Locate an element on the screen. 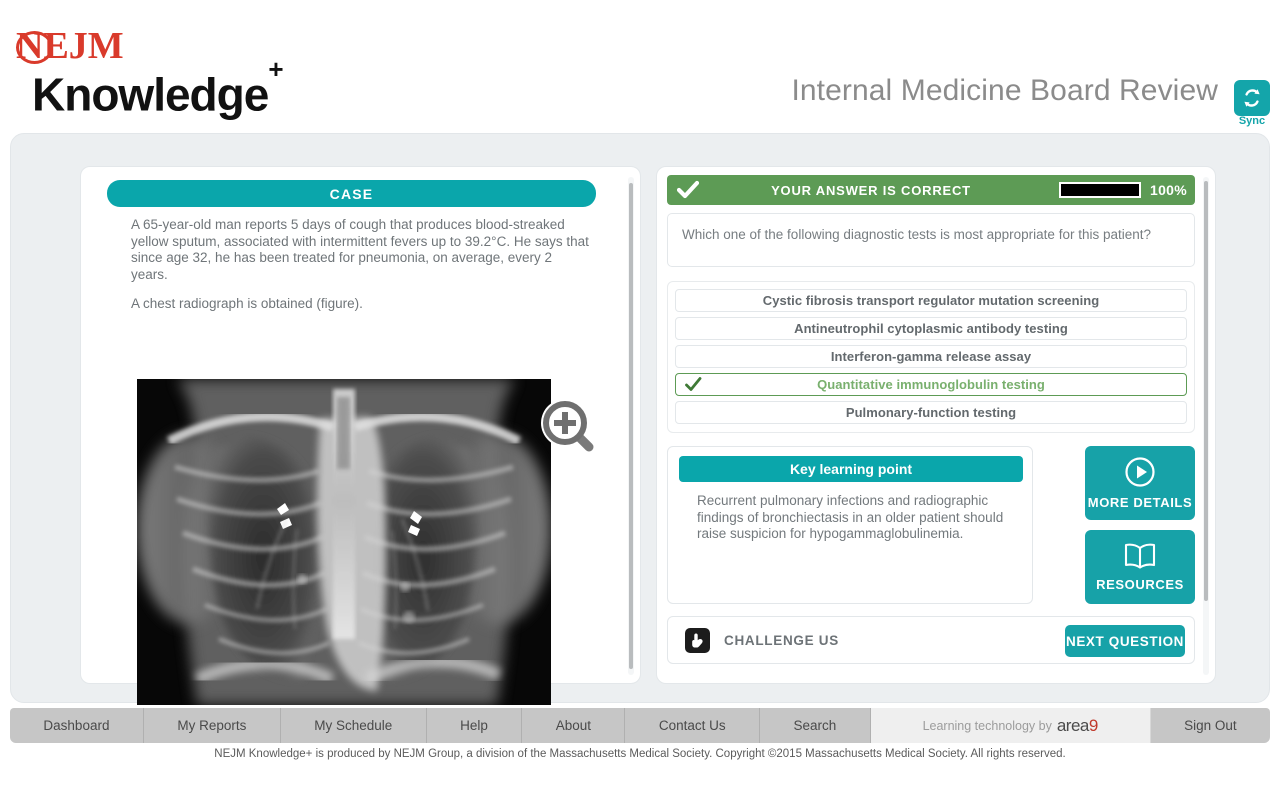 This screenshot has height=800, width=1280. resources-button: RESOURCES is located at coordinates (1140, 567).